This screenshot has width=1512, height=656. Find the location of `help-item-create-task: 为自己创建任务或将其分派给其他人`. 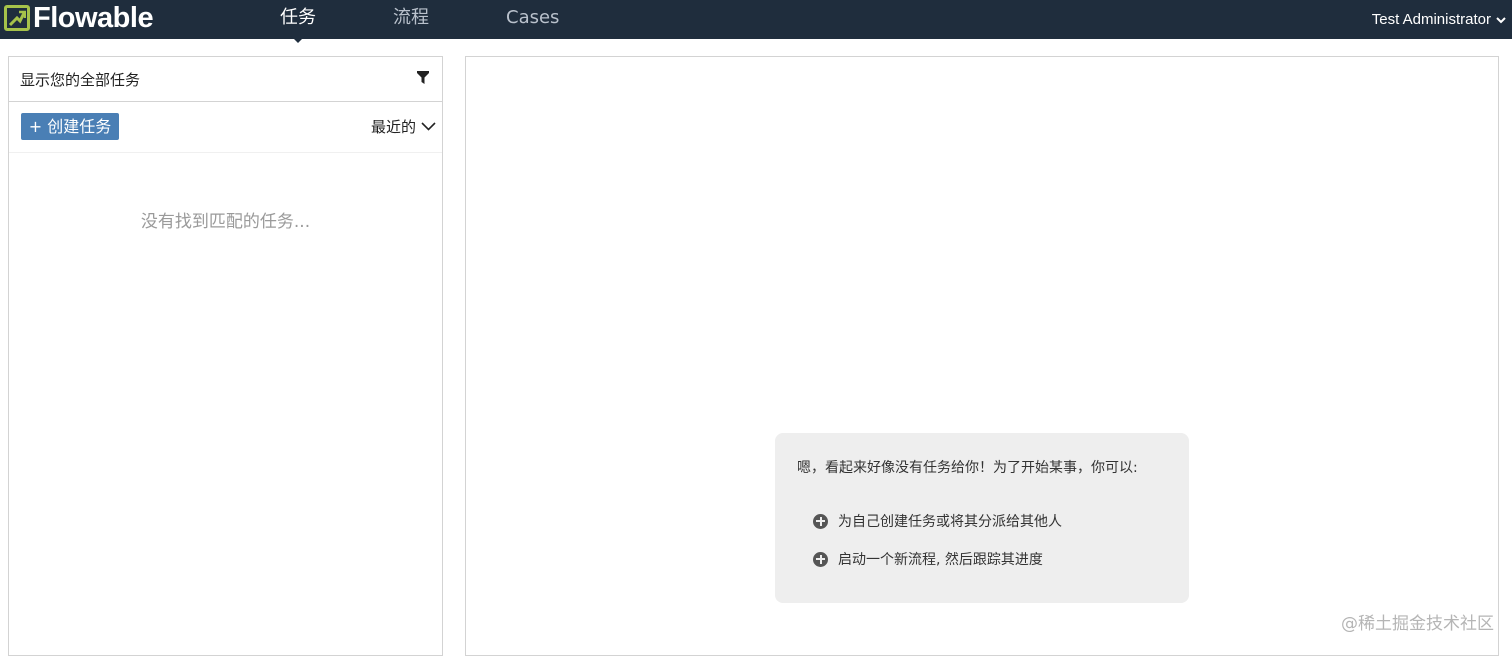

help-item-create-task: 为自己创建任务或将其分派给其他人 is located at coordinates (937, 521).